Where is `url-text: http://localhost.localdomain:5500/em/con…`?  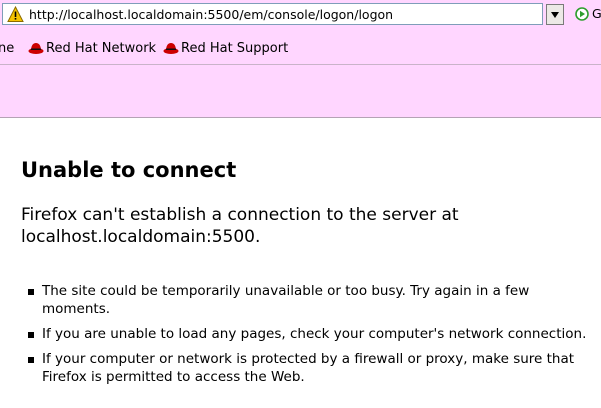 url-text: http://localhost.localdomain:5500/em/con… is located at coordinates (211, 14).